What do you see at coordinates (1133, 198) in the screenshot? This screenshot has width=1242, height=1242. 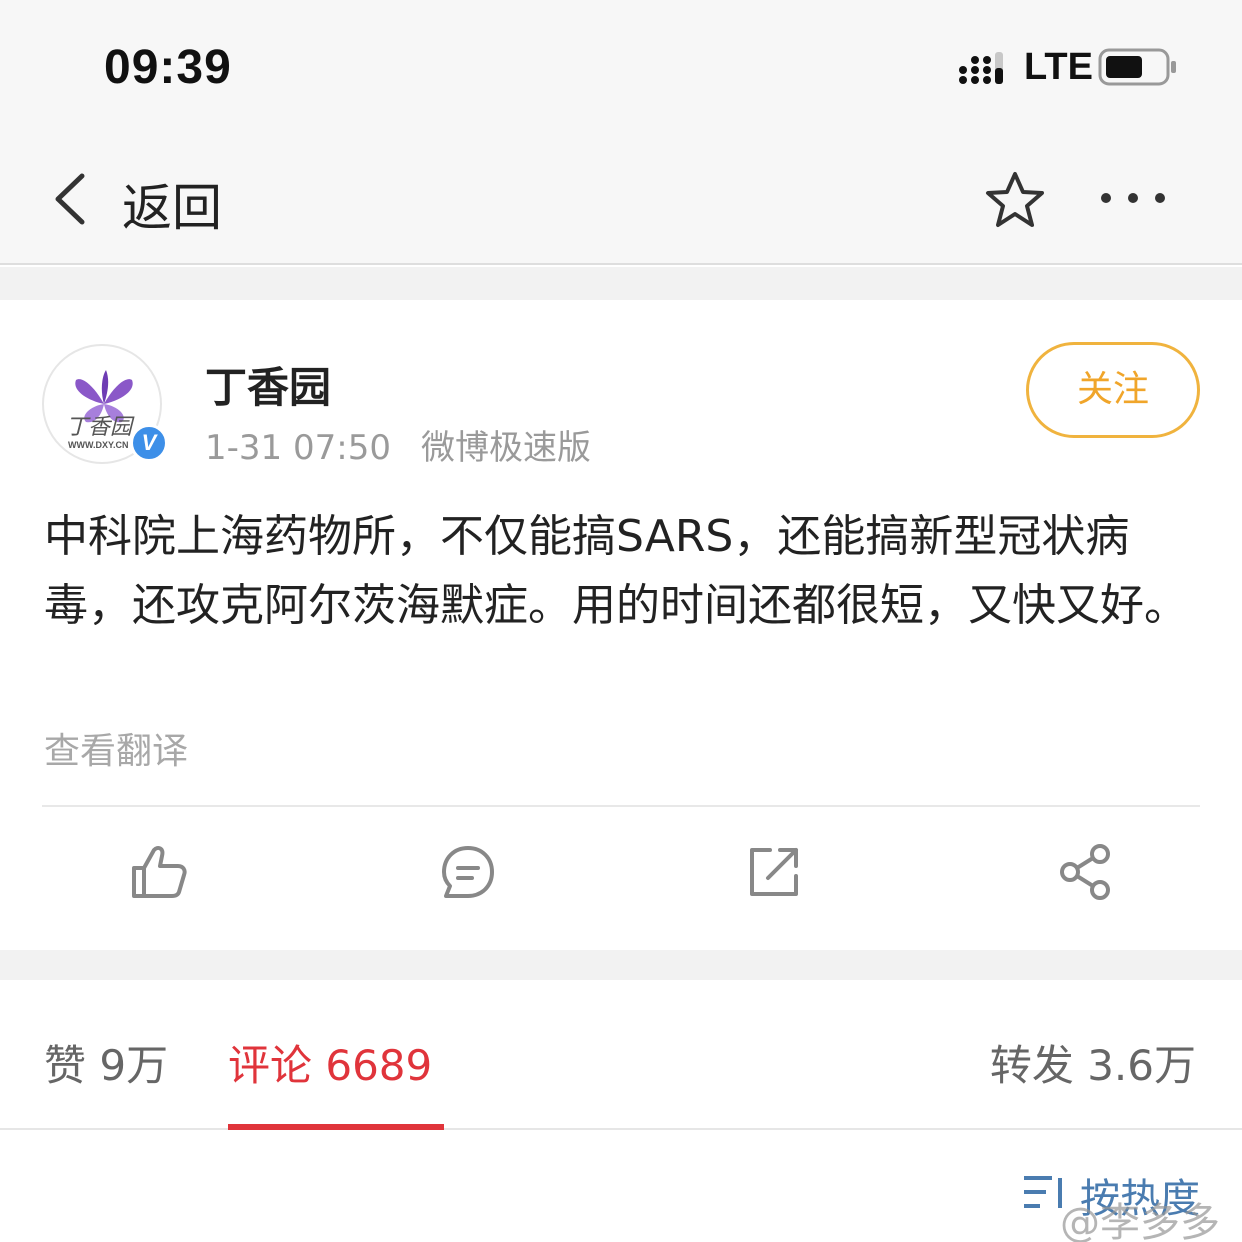 I see `more-horizontal-icon` at bounding box center [1133, 198].